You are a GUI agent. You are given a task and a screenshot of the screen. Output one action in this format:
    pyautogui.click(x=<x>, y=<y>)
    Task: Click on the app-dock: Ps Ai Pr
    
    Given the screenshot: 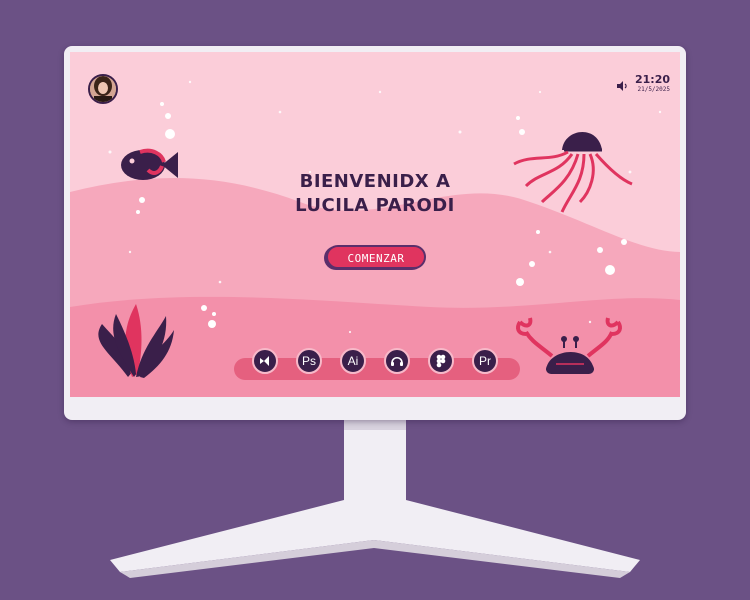 What is the action you would take?
    pyautogui.click(x=377, y=364)
    